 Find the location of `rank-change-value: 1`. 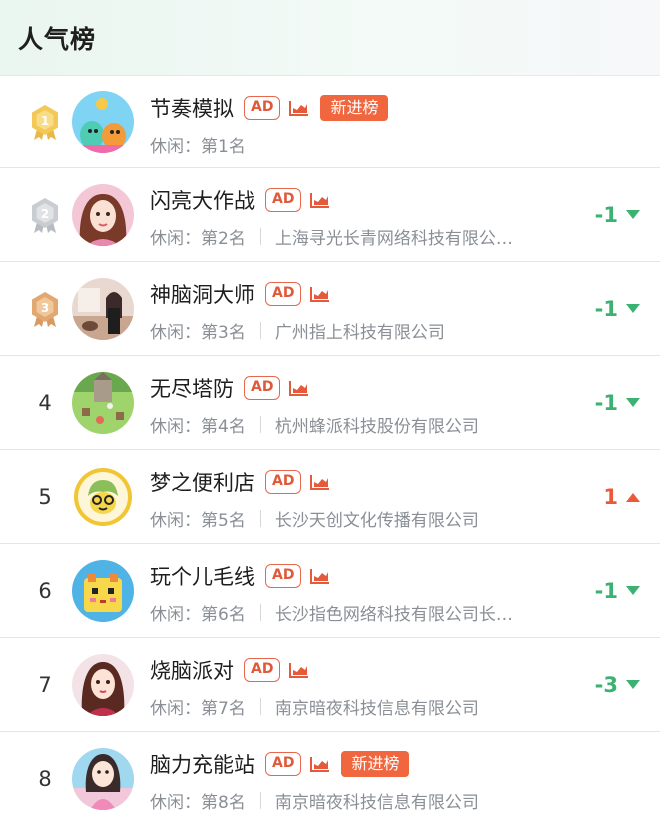

rank-change-value: 1 is located at coordinates (610, 496).